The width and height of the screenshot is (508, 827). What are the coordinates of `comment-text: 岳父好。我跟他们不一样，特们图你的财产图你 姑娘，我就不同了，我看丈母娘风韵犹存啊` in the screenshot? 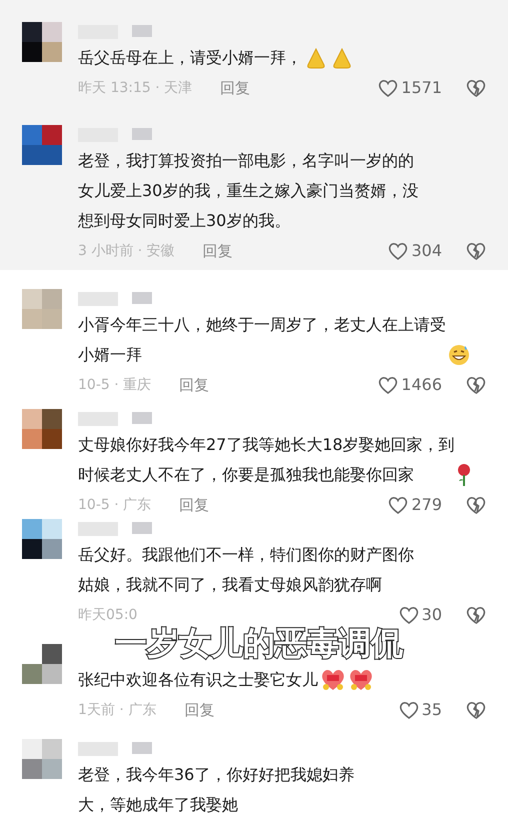 It's located at (246, 570).